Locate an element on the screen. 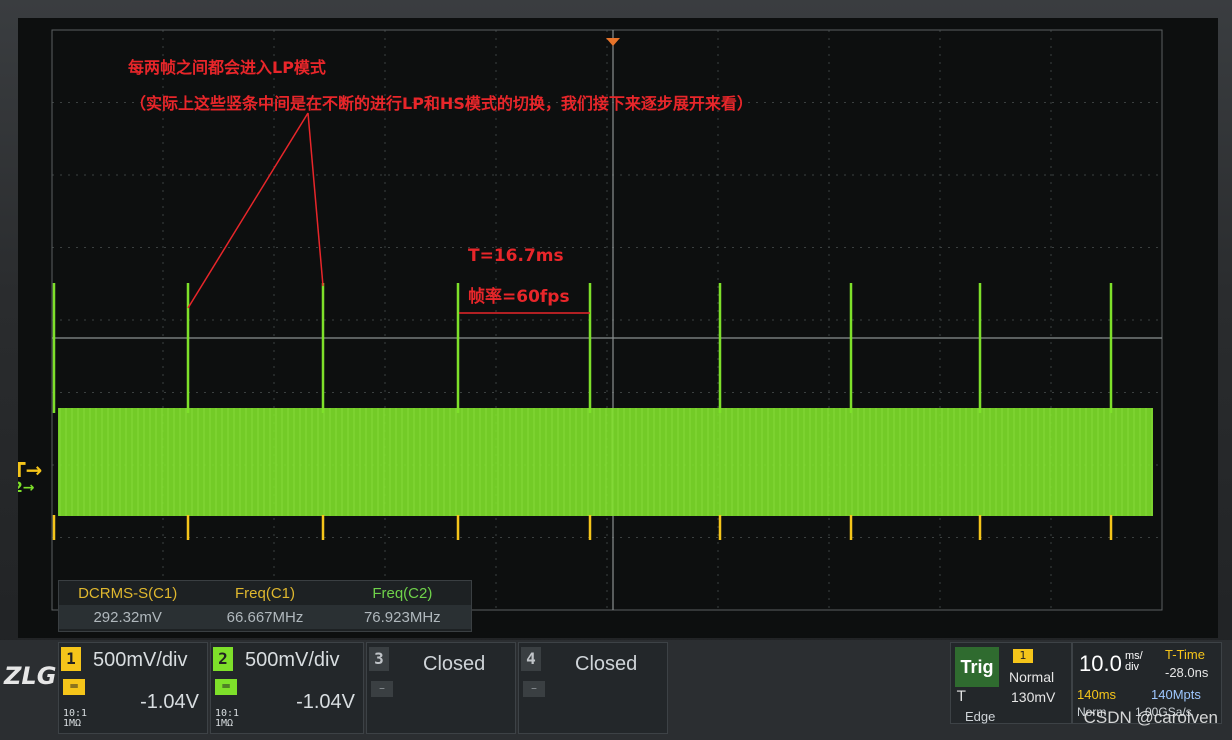 This screenshot has width=1232, height=740. memory-points: 140Mpts is located at coordinates (1176, 694).